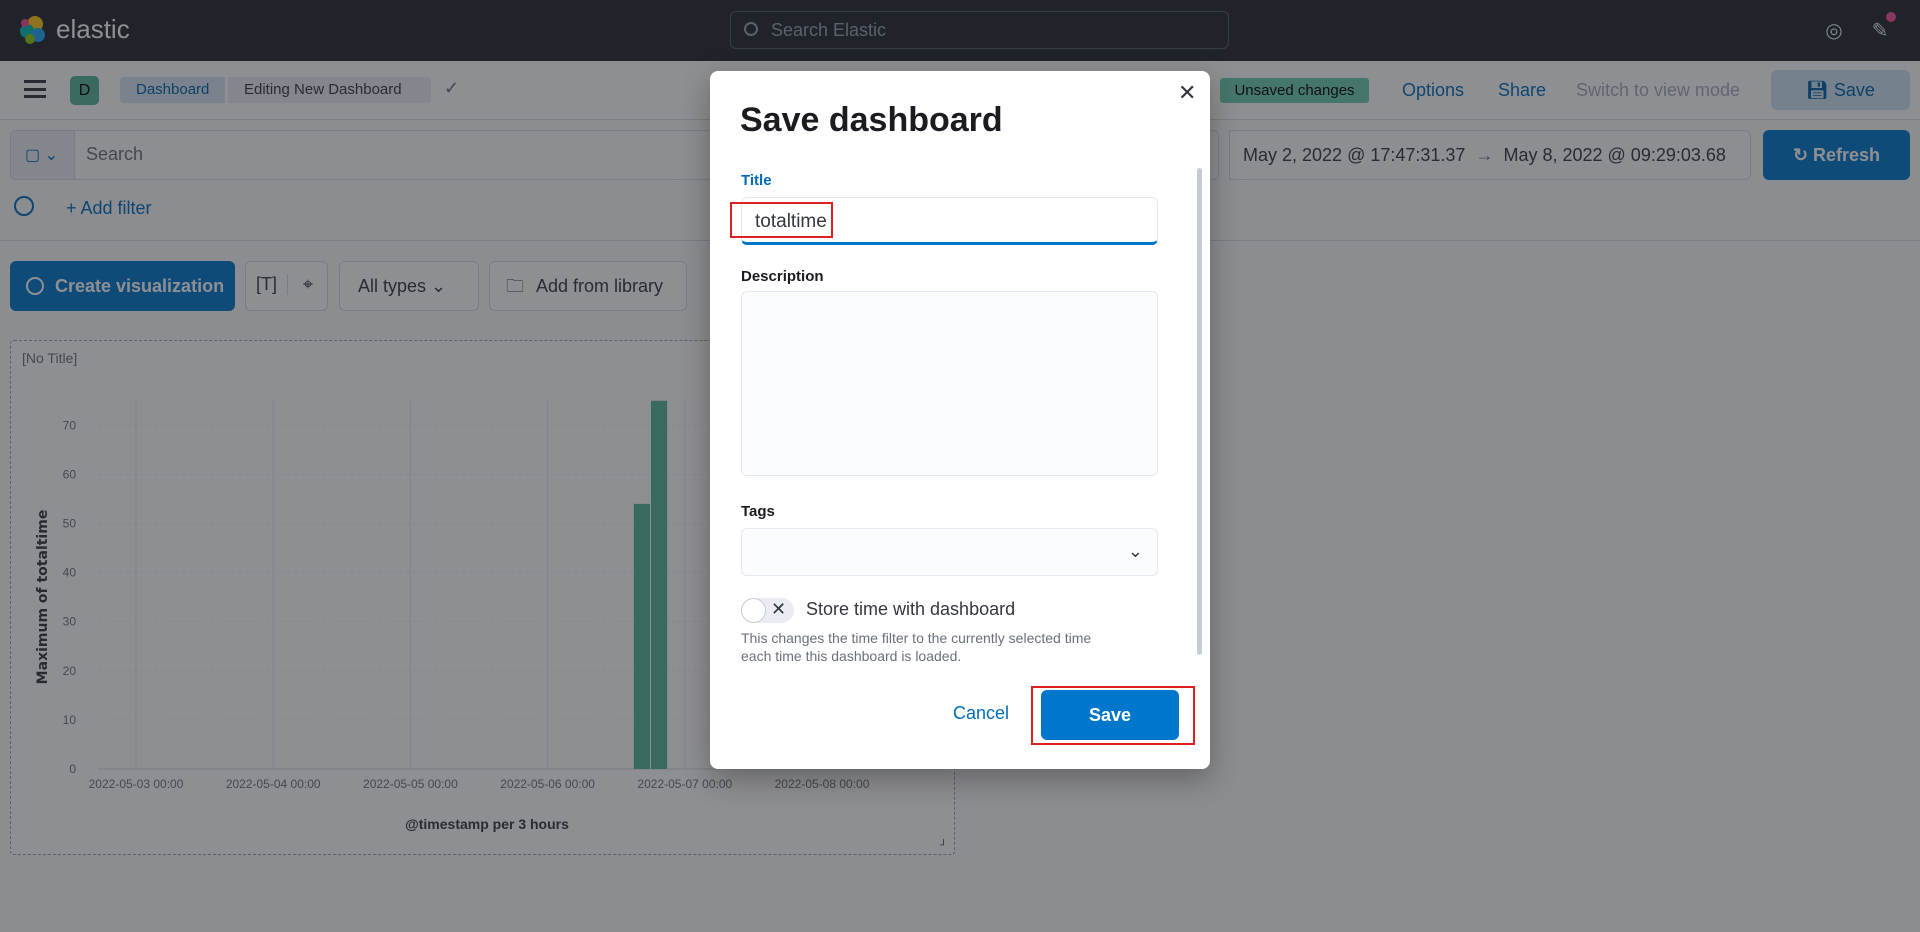 The image size is (1920, 932). What do you see at coordinates (1199, 411) in the screenshot?
I see `modal-scrollbar` at bounding box center [1199, 411].